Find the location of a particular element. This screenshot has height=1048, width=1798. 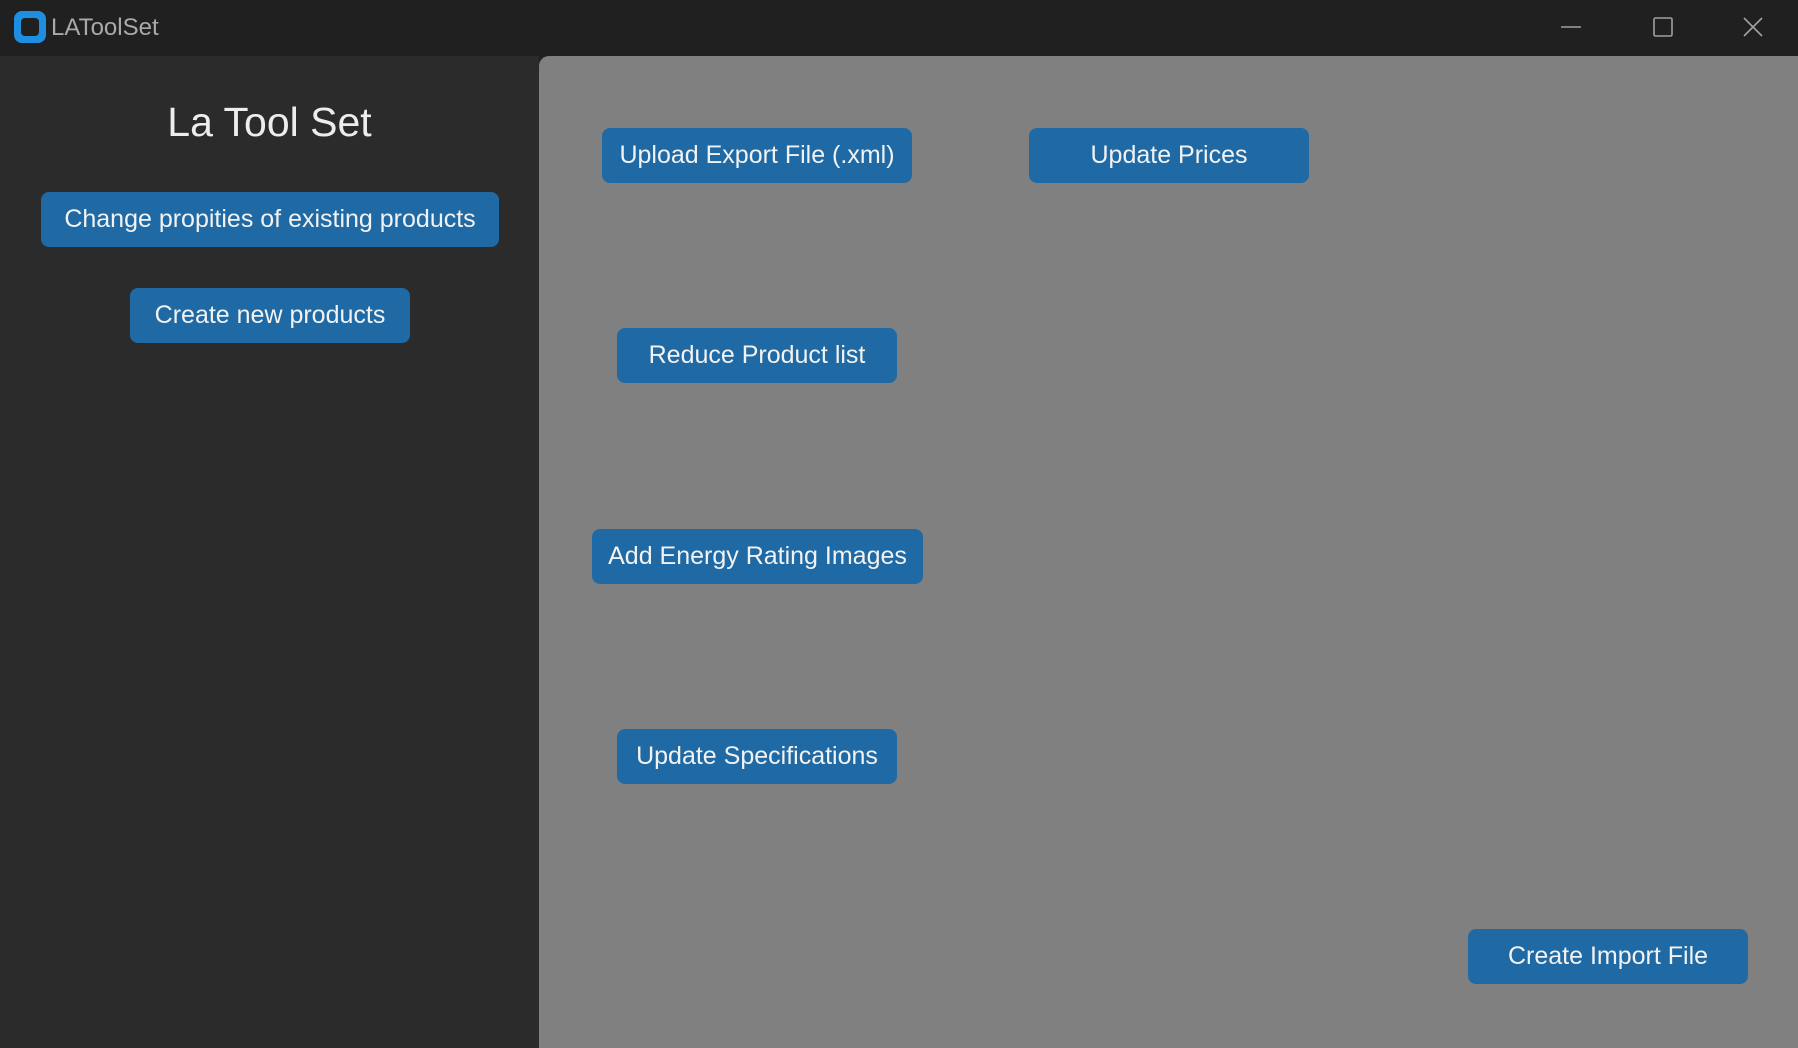

create-new-products-button: Create new products is located at coordinates (270, 315).